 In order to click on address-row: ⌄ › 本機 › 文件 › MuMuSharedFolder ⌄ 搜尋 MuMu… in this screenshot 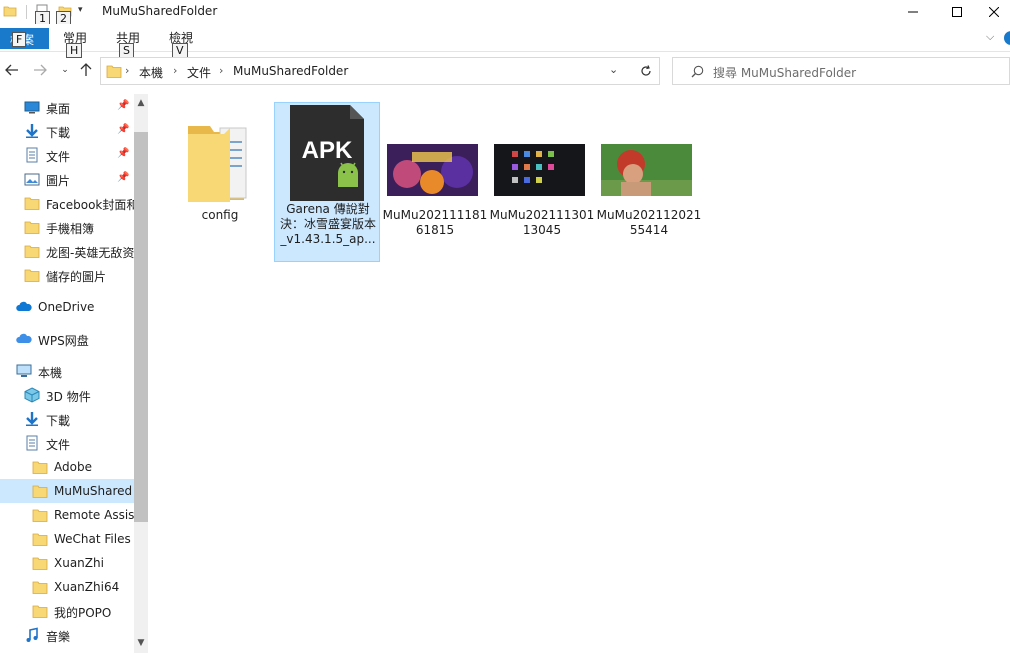, I will do `click(505, 71)`.